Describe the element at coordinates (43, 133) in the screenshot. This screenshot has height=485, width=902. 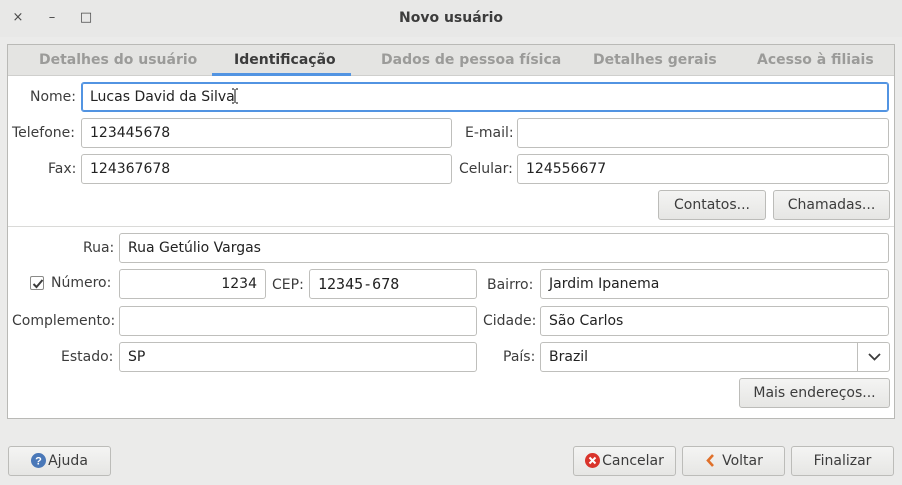
I see `telefone-label: Telefone:` at that location.